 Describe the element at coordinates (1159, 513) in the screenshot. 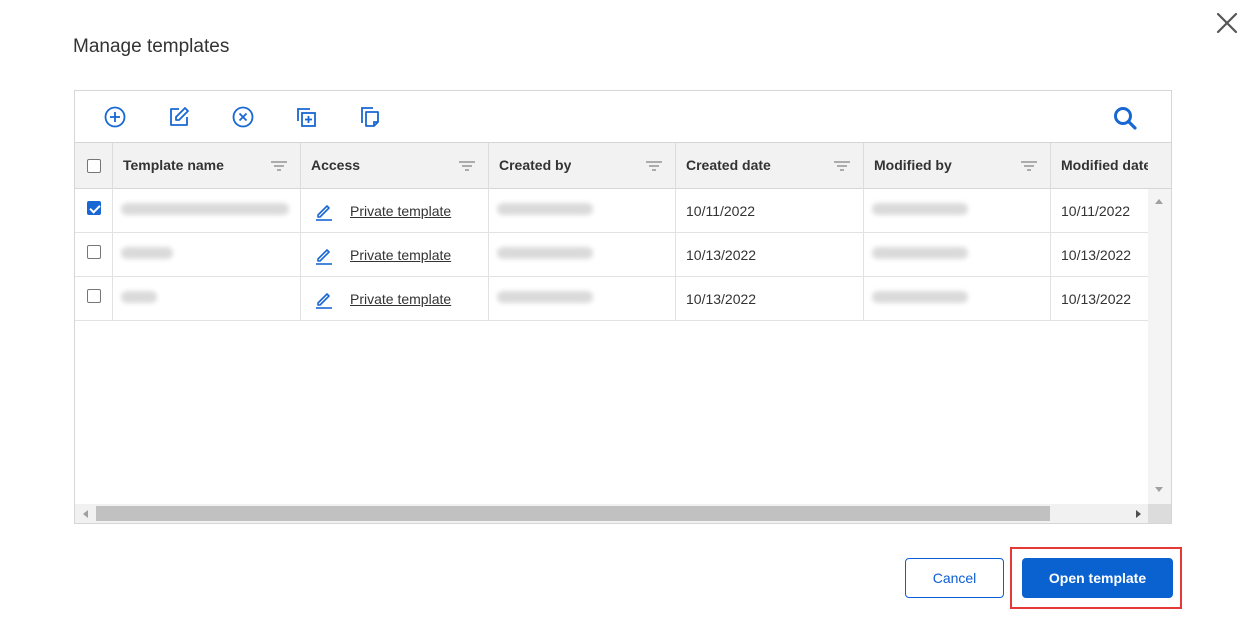

I see `scrollbar-corner` at that location.